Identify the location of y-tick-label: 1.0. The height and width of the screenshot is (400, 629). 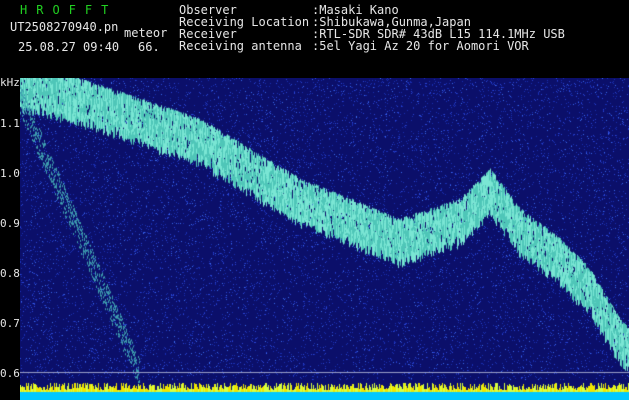
(10, 173).